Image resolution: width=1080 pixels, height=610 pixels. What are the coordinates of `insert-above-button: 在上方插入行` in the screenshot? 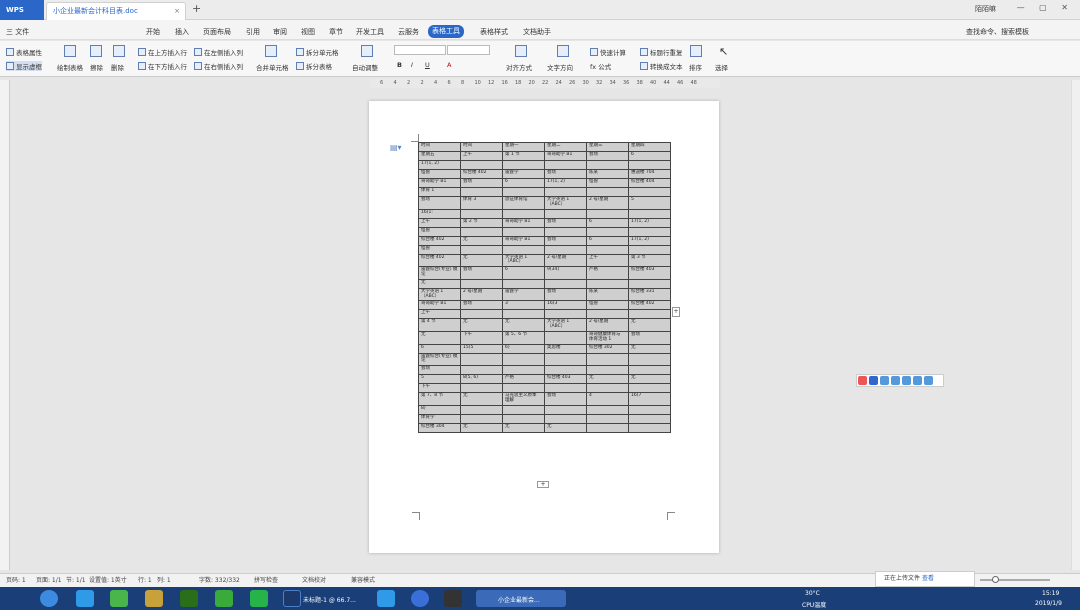 It's located at (162, 52).